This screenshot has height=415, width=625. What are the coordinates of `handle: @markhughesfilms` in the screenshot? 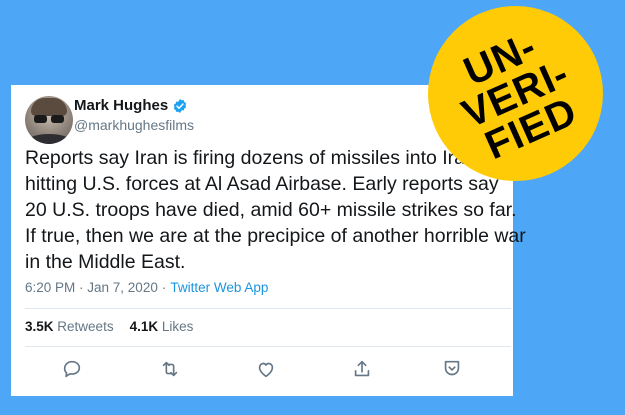 It's located at (134, 125).